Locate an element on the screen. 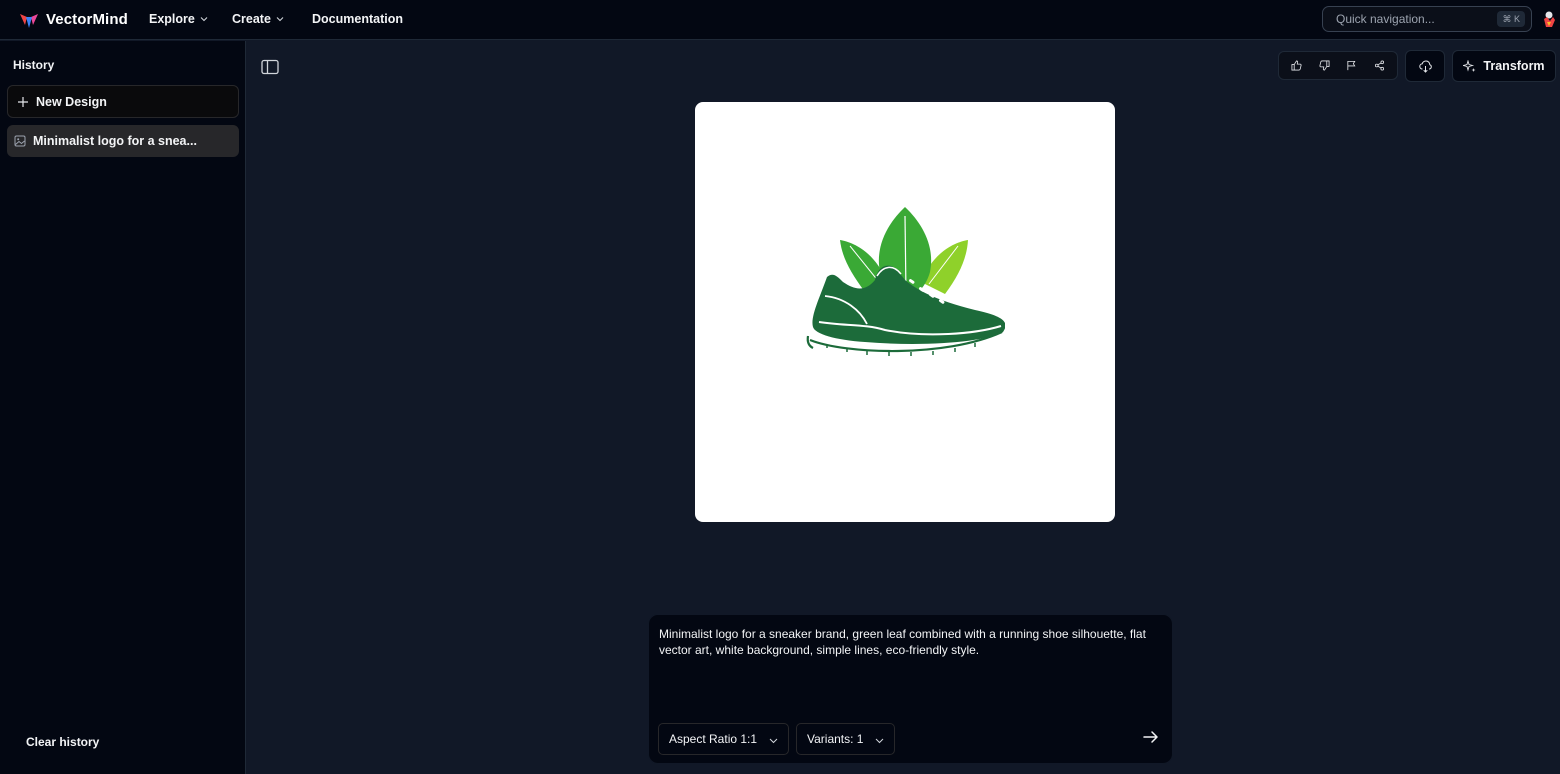 The height and width of the screenshot is (774, 1560). sidebar-toggle-icon is located at coordinates (270, 67).